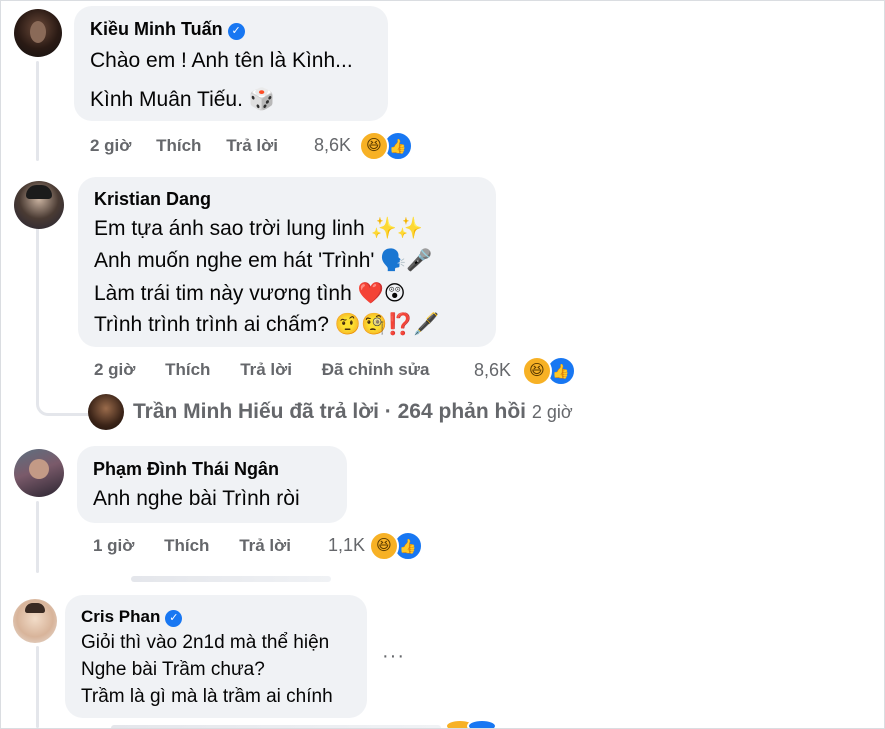  I want to click on comment-text-line: Kình Muân Tiếu. 🎲, so click(182, 99).